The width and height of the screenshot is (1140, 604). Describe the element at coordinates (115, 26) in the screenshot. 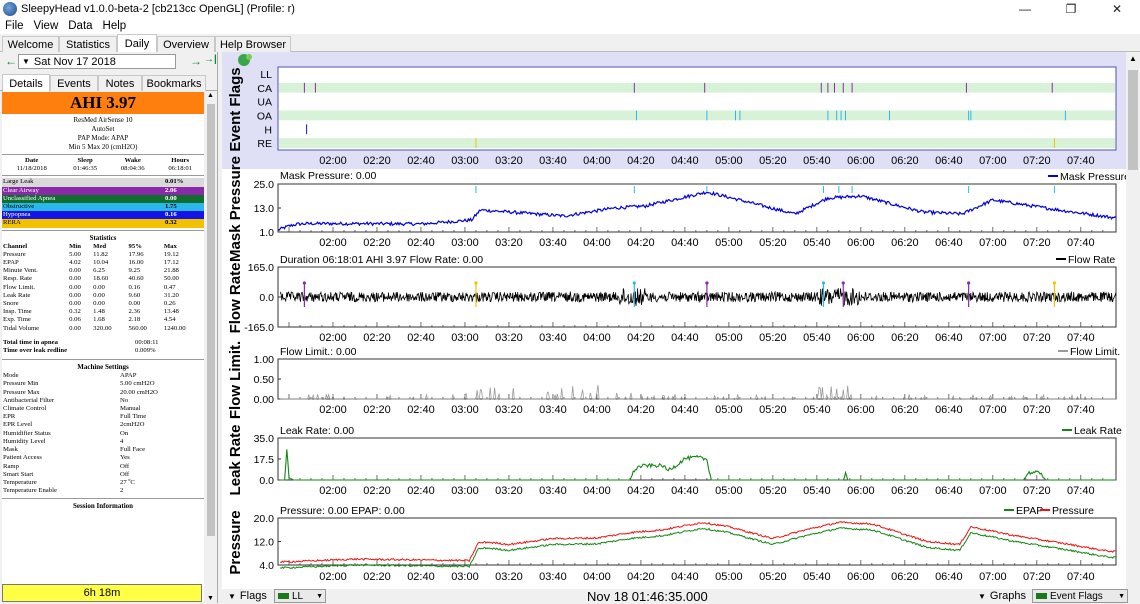

I see `menu-help: Help` at that location.